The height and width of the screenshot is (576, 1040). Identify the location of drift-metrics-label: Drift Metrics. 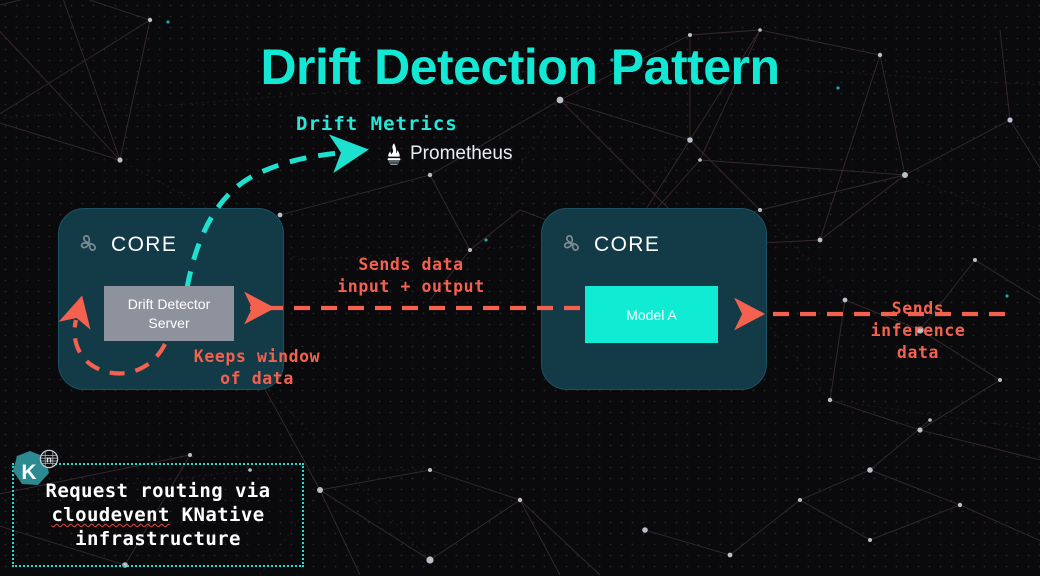
(377, 124).